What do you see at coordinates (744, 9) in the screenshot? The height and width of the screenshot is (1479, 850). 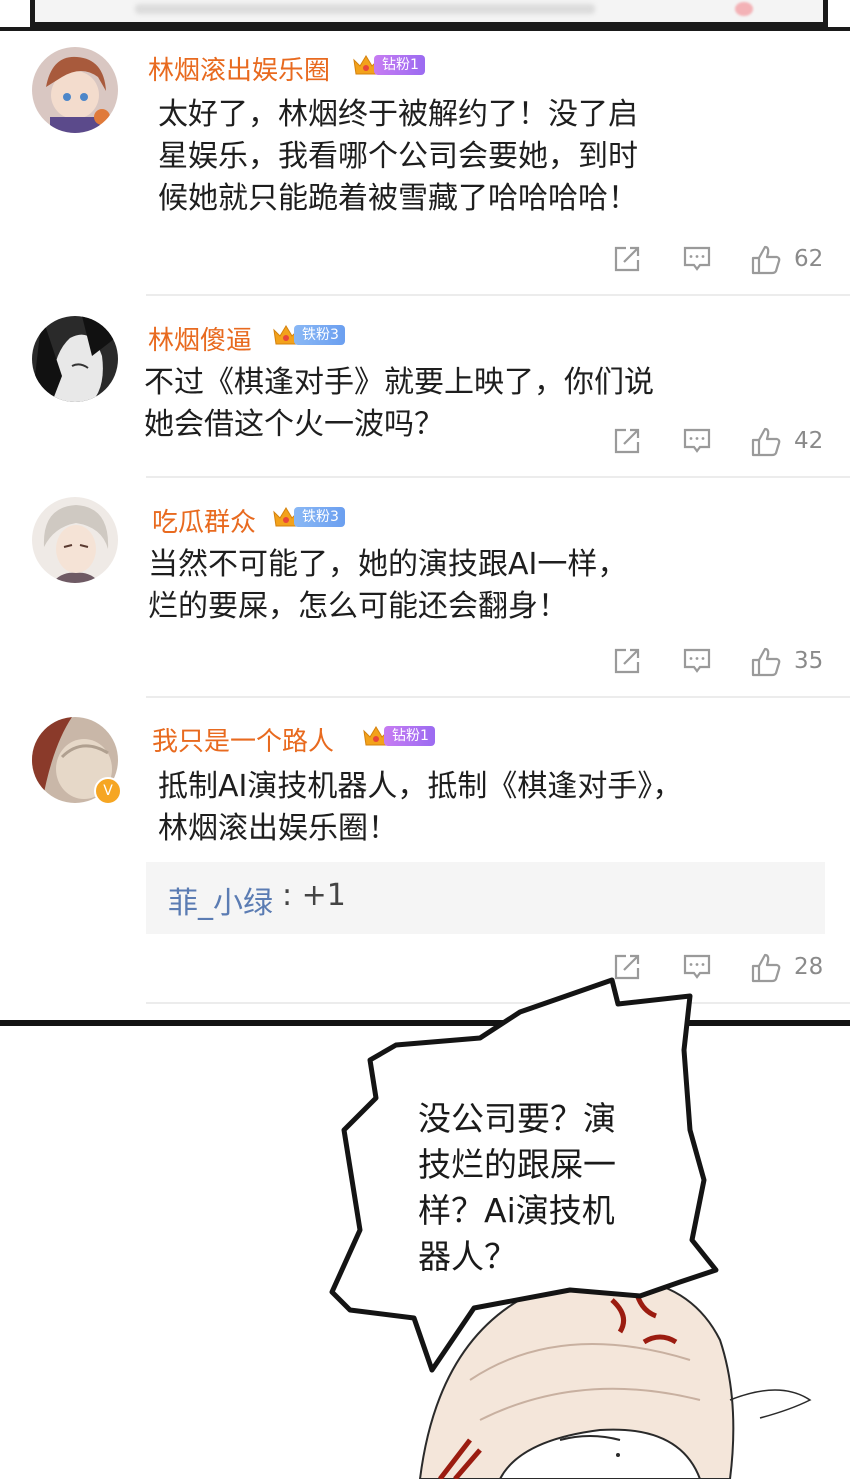 I see `blurred-icon` at bounding box center [744, 9].